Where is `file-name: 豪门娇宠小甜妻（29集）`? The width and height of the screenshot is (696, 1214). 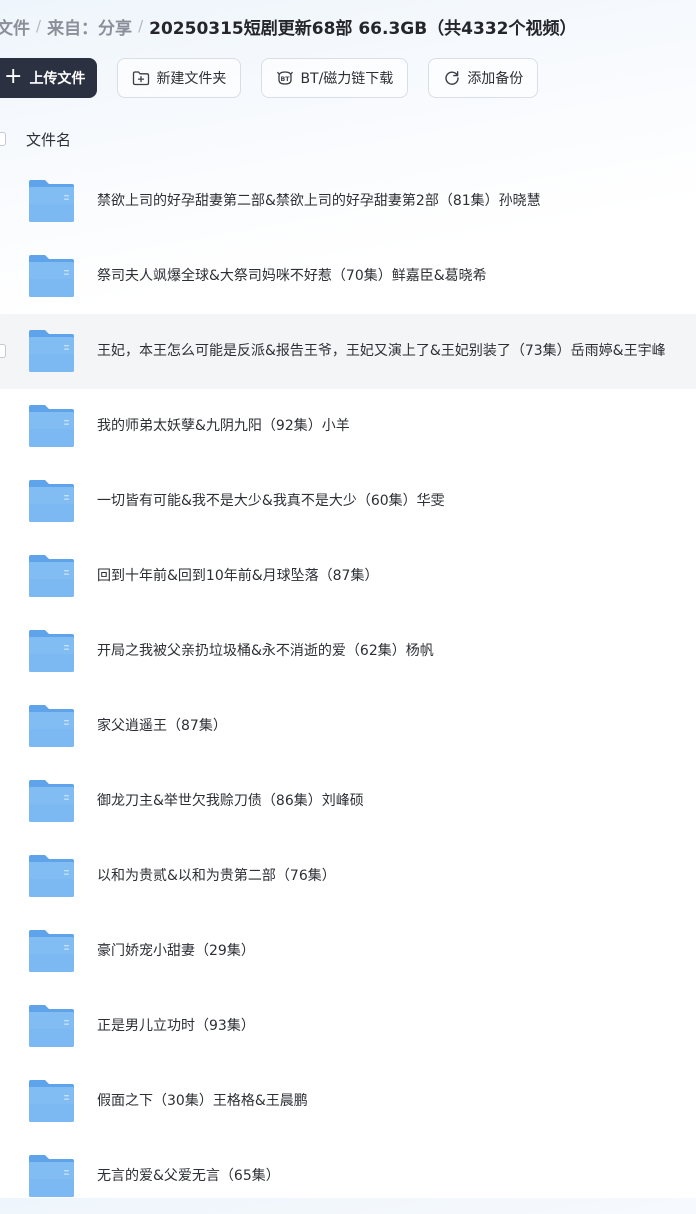
file-name: 豪门娇宠小甜妻（29集） is located at coordinates (176, 951).